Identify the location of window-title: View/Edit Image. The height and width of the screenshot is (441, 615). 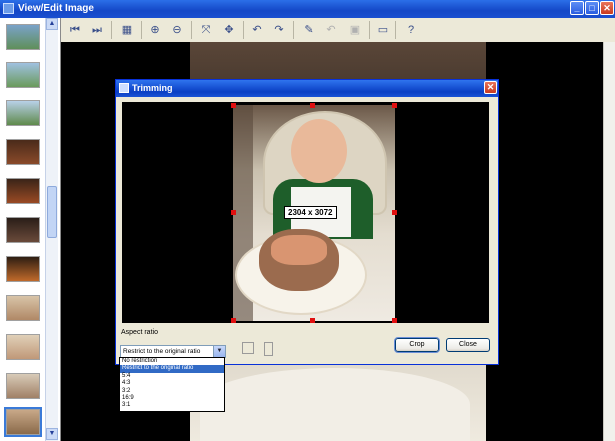
(56, 8).